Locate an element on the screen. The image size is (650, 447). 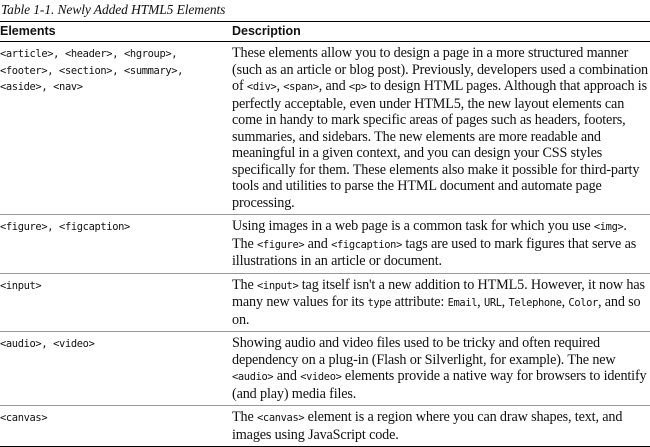
element-names-cell: <figure>, <figcaption> is located at coordinates (65, 227).